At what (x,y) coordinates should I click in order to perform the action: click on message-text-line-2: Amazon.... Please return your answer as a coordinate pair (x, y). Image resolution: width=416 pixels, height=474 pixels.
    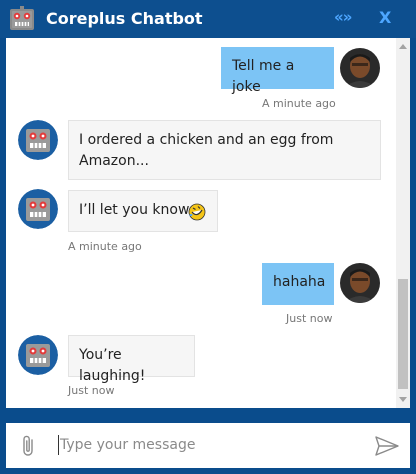
    Looking at the image, I should click on (114, 161).